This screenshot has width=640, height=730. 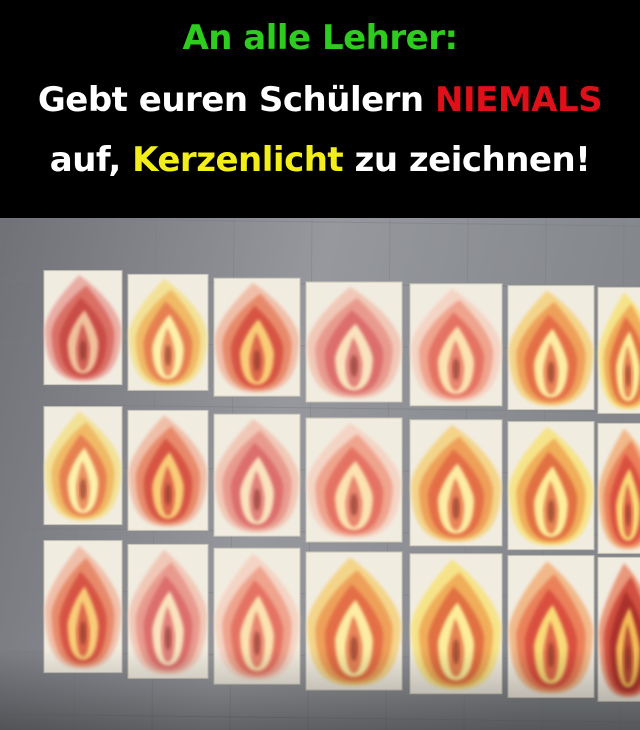 What do you see at coordinates (91, 160) in the screenshot?
I see `caption-line-3-part-1: auf,` at bounding box center [91, 160].